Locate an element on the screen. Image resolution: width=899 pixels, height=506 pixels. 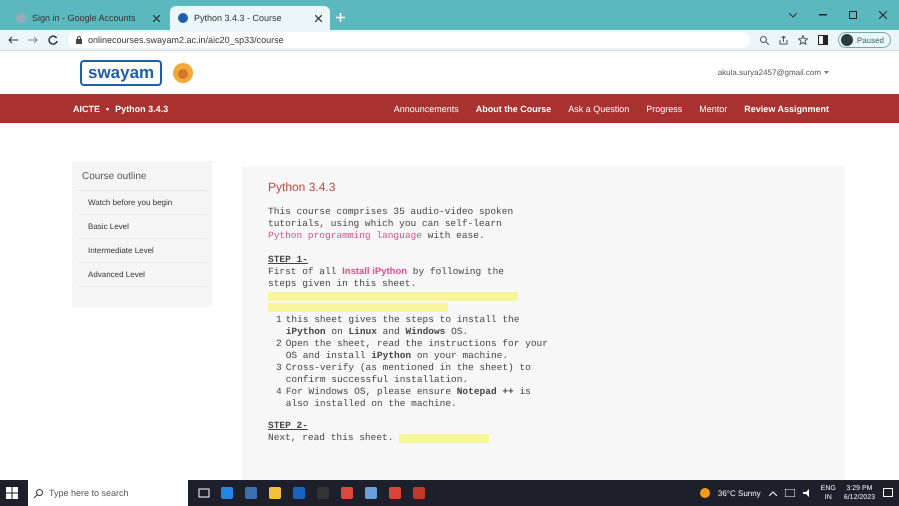
windows-start-icon is located at coordinates (12, 493).